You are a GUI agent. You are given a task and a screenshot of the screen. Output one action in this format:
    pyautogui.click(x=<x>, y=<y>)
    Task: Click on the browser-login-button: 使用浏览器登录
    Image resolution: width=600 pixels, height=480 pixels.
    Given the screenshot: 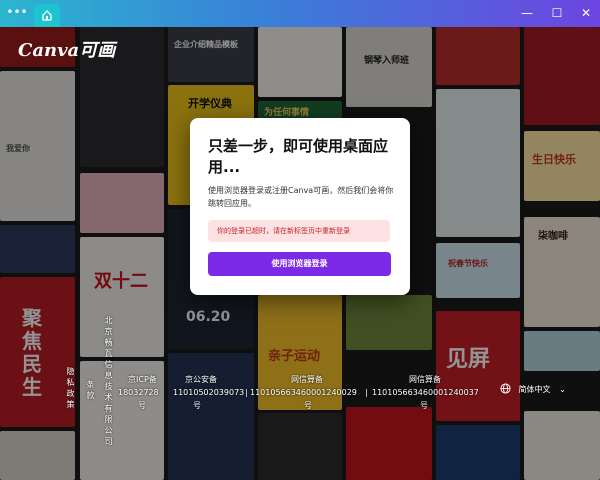 What is the action you would take?
    pyautogui.click(x=299, y=264)
    